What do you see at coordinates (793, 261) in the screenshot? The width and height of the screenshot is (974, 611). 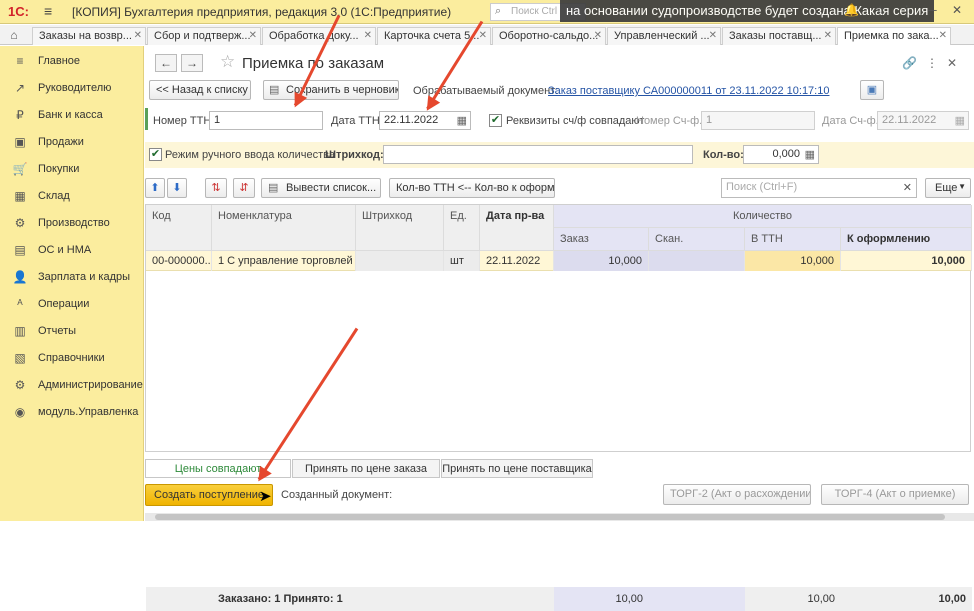 I see `cell-in-ttn: 10,000` at bounding box center [793, 261].